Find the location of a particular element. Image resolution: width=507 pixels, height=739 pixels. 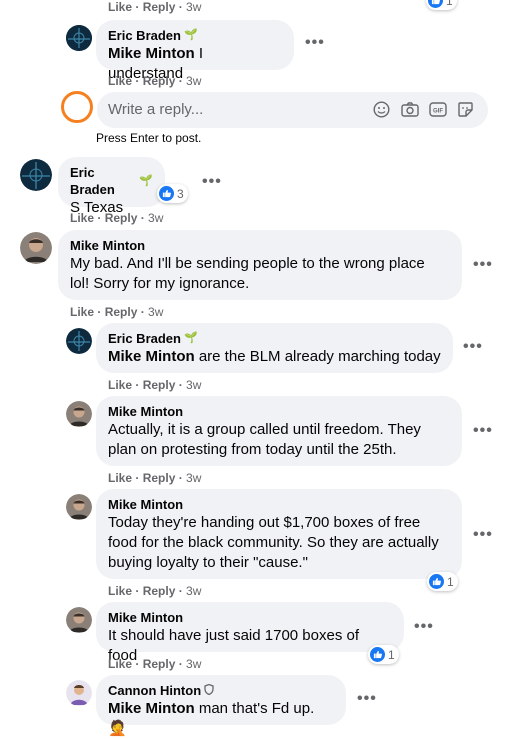

comment-text-line: lol! Sorry for my ignorance. is located at coordinates (160, 283).